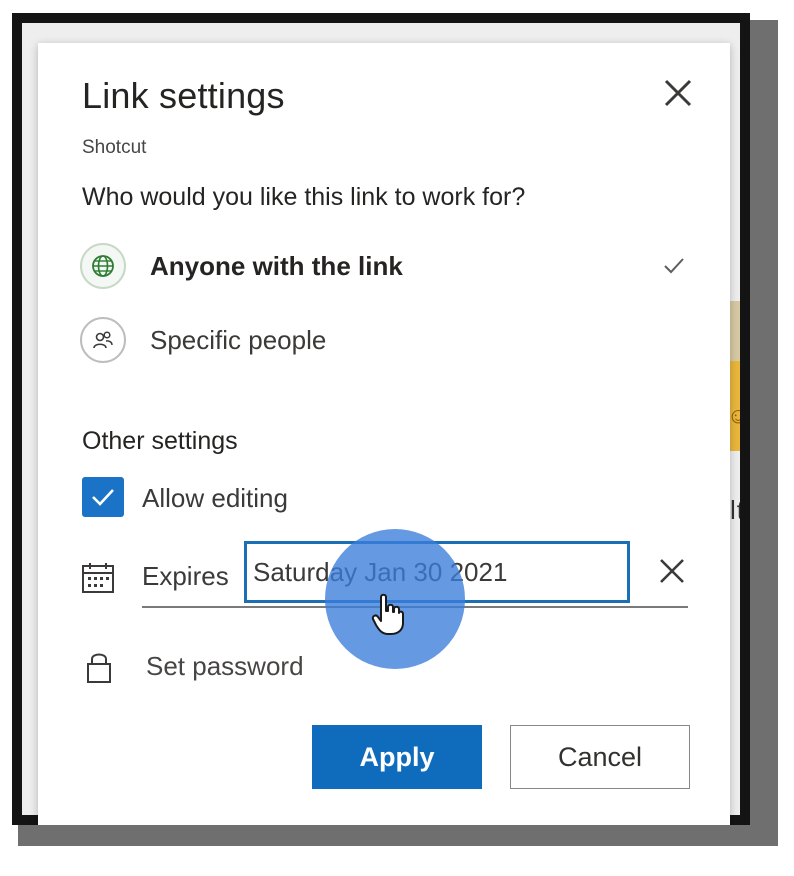 The width and height of the screenshot is (794, 876). What do you see at coordinates (183, 95) in the screenshot?
I see `dialog-title: Link settings` at bounding box center [183, 95].